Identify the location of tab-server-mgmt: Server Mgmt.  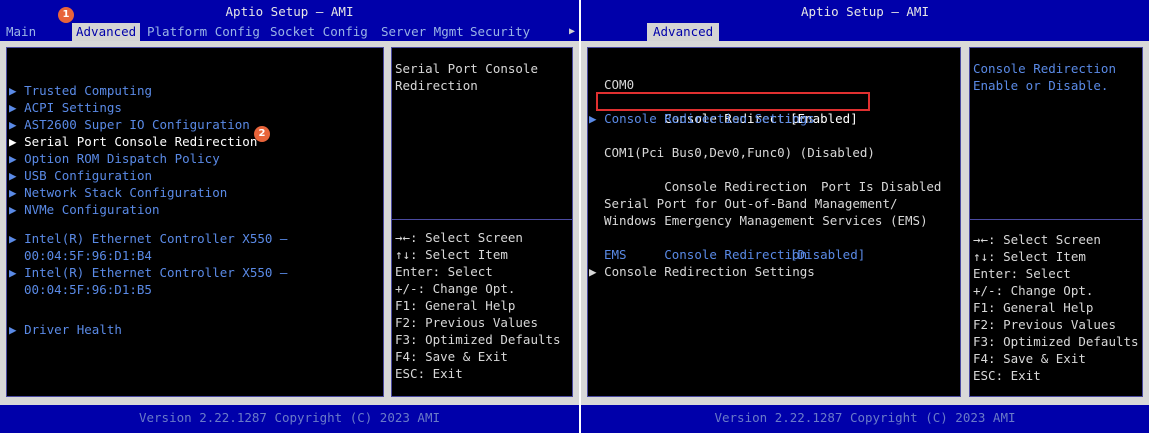
(422, 32).